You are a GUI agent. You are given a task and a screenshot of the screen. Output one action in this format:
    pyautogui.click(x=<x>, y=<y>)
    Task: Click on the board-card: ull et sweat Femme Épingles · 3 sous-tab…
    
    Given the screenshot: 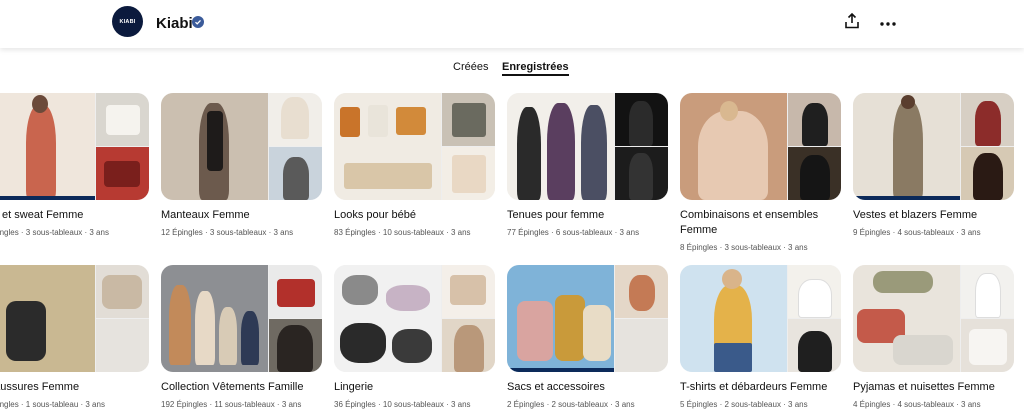 What is the action you would take?
    pyautogui.click(x=74, y=165)
    